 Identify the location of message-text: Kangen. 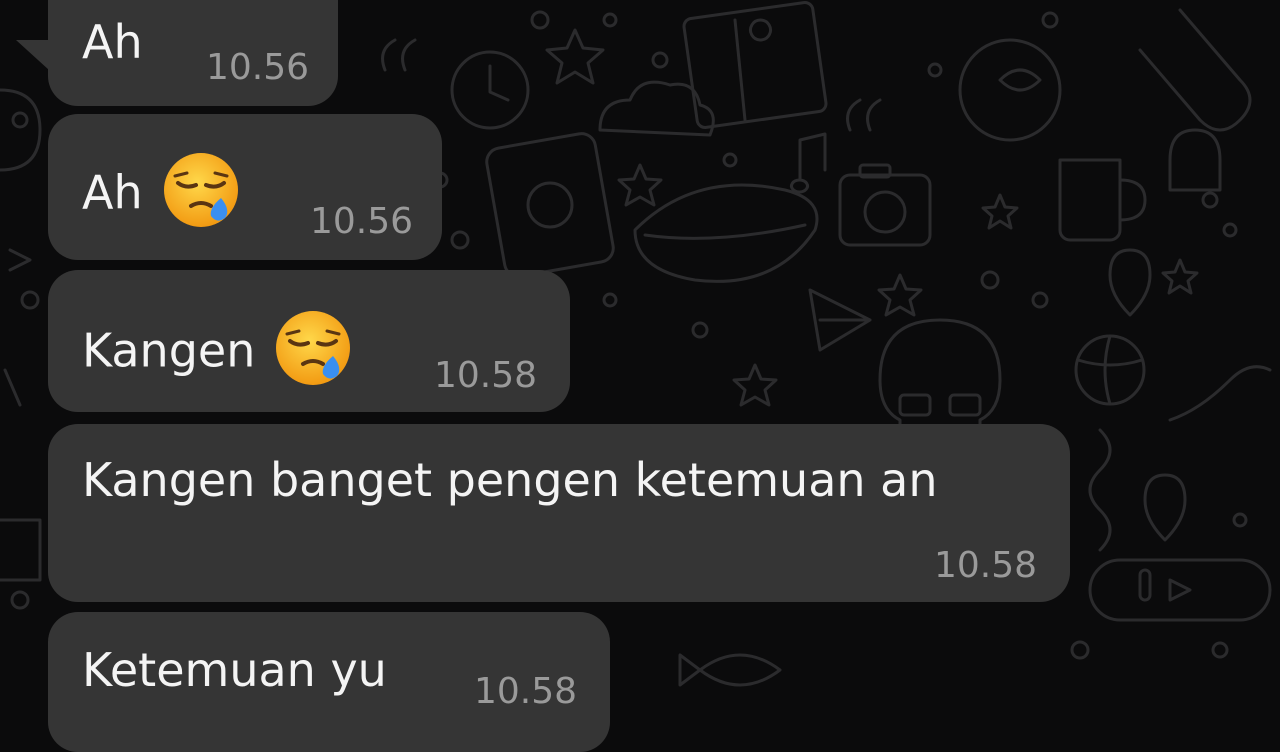
(217, 352).